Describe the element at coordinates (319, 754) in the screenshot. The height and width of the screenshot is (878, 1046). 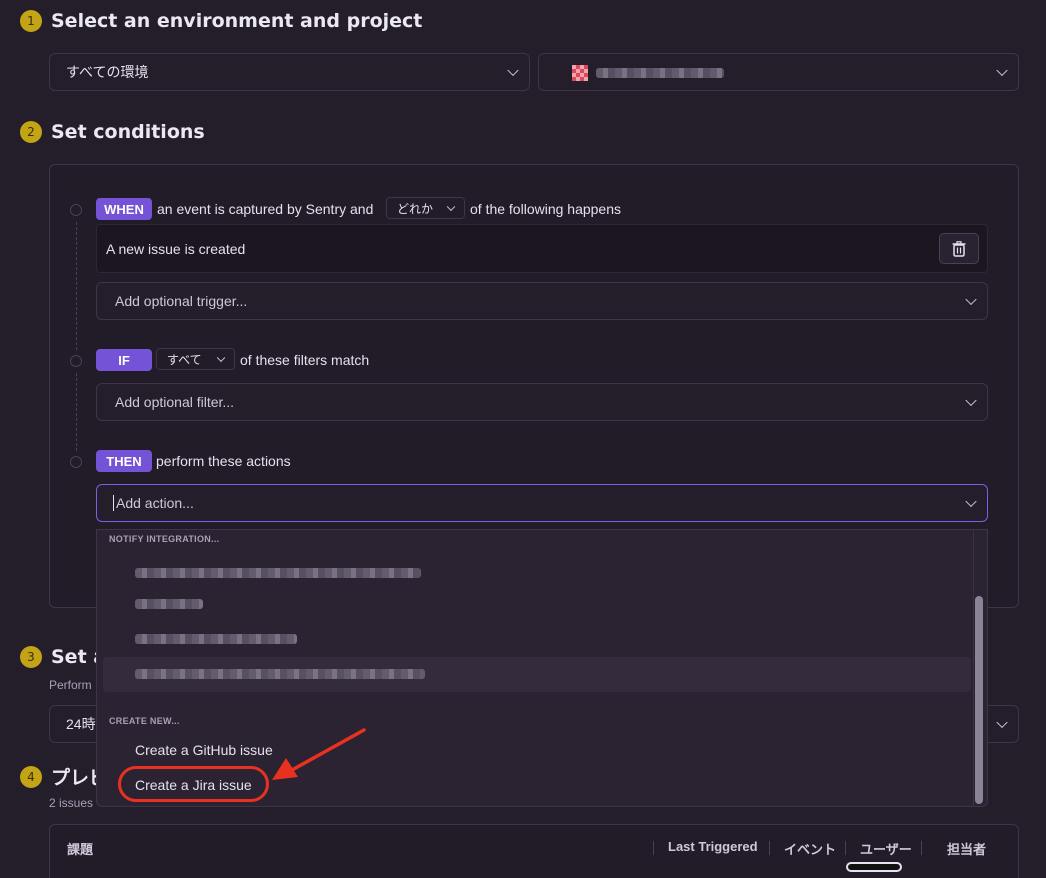
I see `annotation-arrow-icon` at that location.